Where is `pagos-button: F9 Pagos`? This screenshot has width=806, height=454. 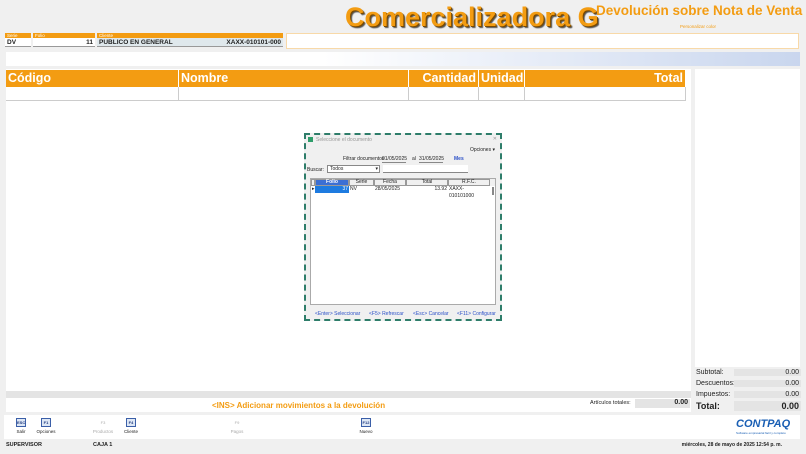 pagos-button: F9 Pagos is located at coordinates (237, 426).